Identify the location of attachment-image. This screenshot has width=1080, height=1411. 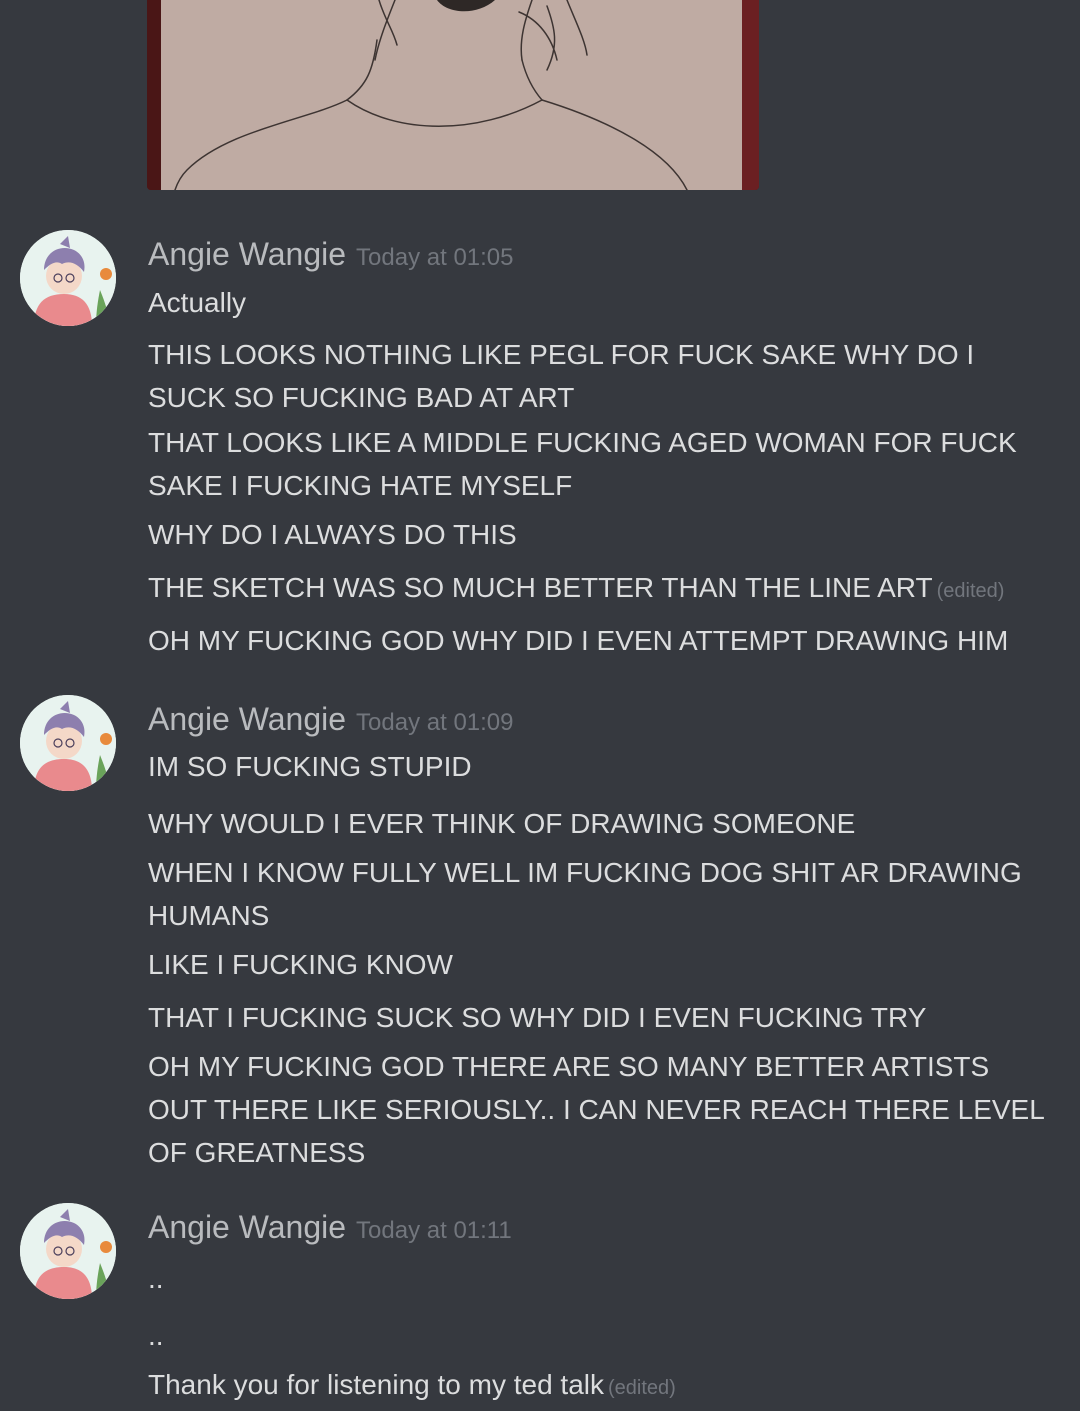
(453, 95).